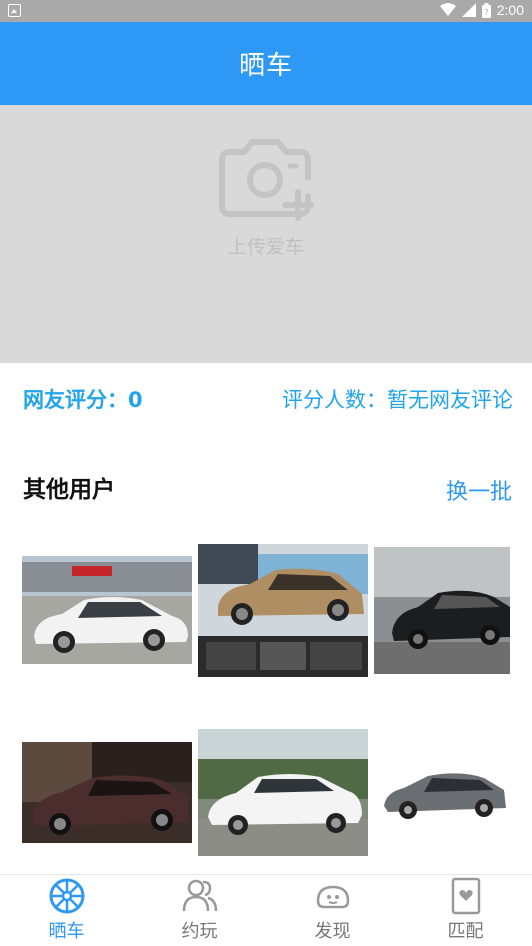 The width and height of the screenshot is (532, 946). Describe the element at coordinates (266, 11) in the screenshot. I see `status-bar: ? 2:00` at that location.